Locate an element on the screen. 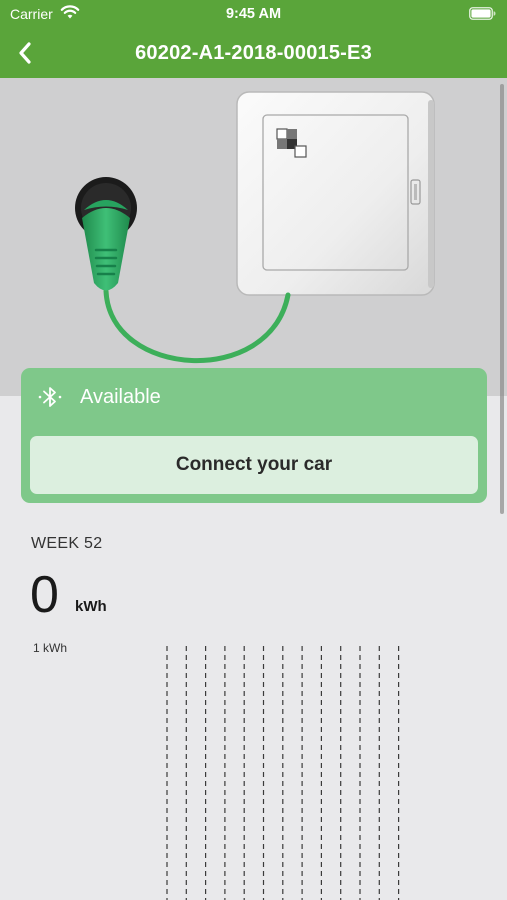 The height and width of the screenshot is (900, 507). navigation-bar: 60202-A1-2018-00015-E3 is located at coordinates (253, 54).